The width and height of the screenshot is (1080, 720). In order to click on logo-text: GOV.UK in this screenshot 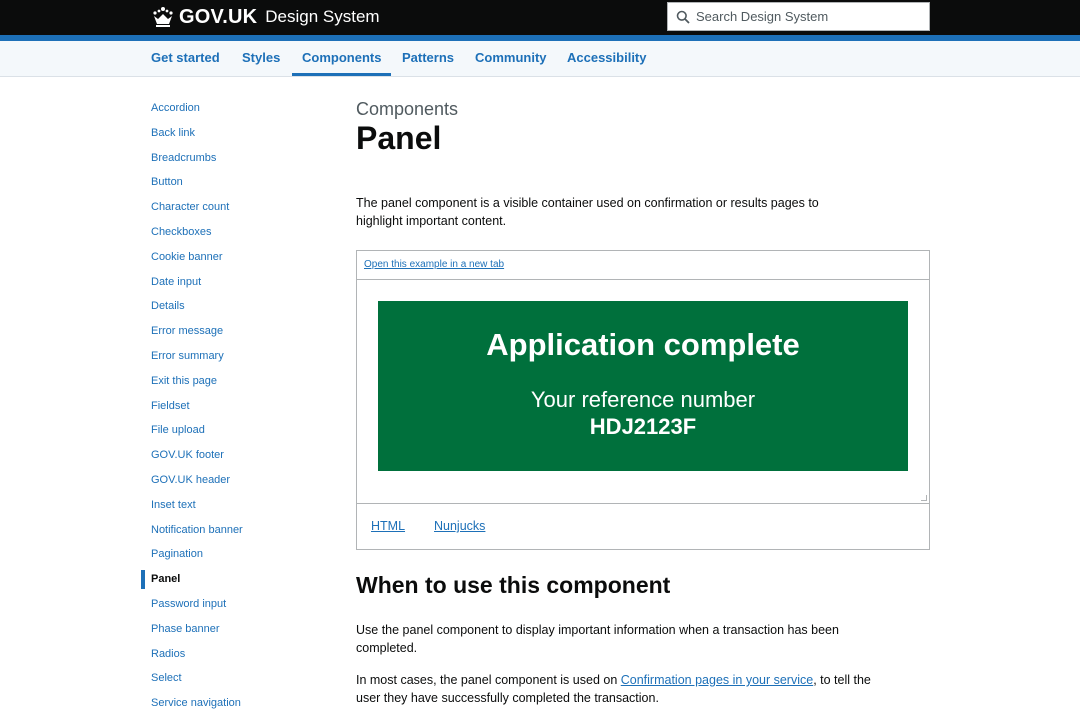, I will do `click(218, 17)`.